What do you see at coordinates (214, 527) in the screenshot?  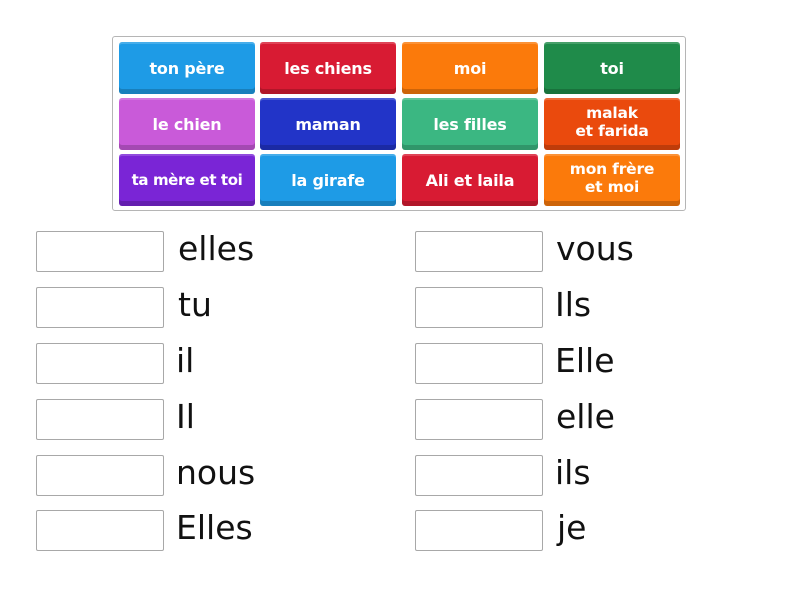 I see `target-label: Elles` at bounding box center [214, 527].